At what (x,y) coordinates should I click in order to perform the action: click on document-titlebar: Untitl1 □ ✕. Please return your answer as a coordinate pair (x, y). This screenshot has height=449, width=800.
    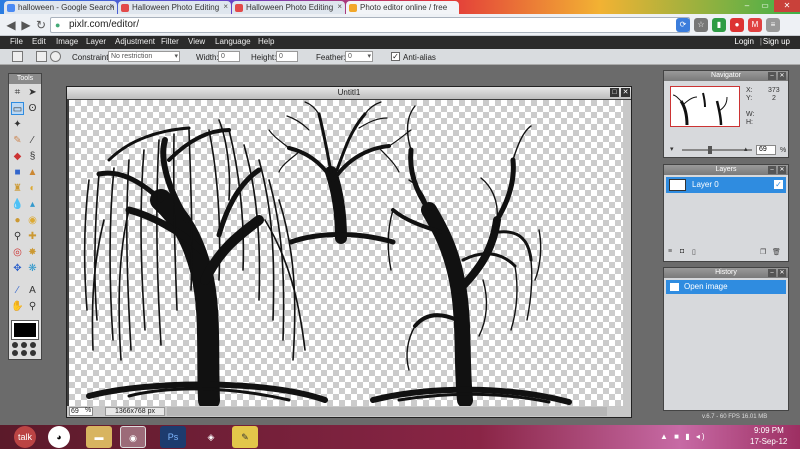
    Looking at the image, I should click on (349, 93).